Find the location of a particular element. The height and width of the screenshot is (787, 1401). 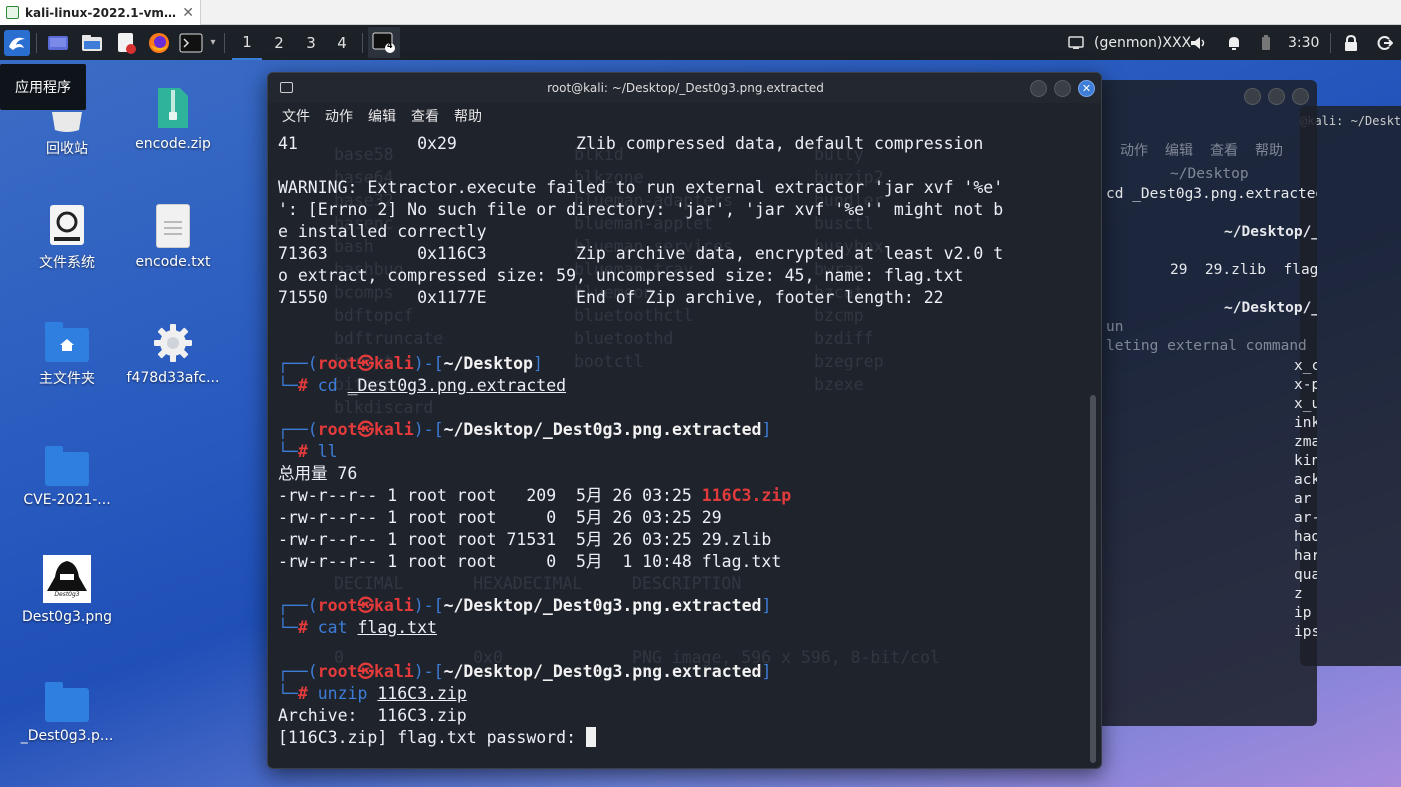

home-icon is located at coordinates (67, 345).